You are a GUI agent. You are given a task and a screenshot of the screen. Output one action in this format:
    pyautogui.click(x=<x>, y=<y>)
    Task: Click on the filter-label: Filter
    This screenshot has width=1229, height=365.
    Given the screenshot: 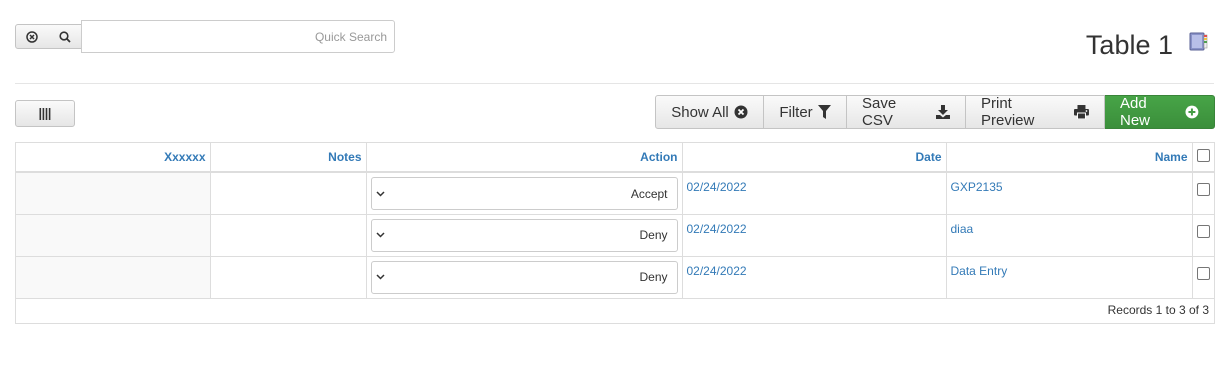 What is the action you would take?
    pyautogui.click(x=796, y=112)
    